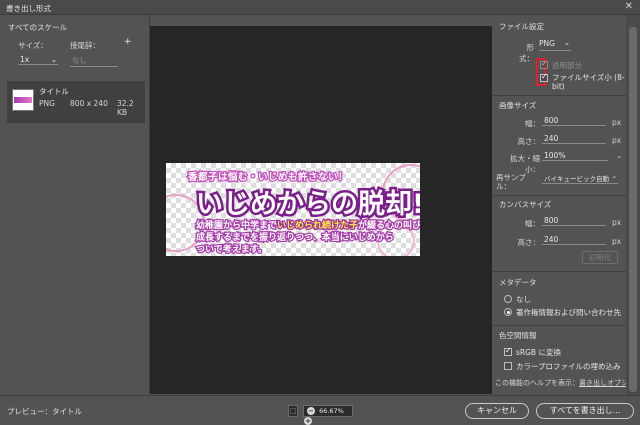 The width and height of the screenshot is (640, 425). Describe the element at coordinates (54, 91) in the screenshot. I see `asset-name: タイトル` at that location.